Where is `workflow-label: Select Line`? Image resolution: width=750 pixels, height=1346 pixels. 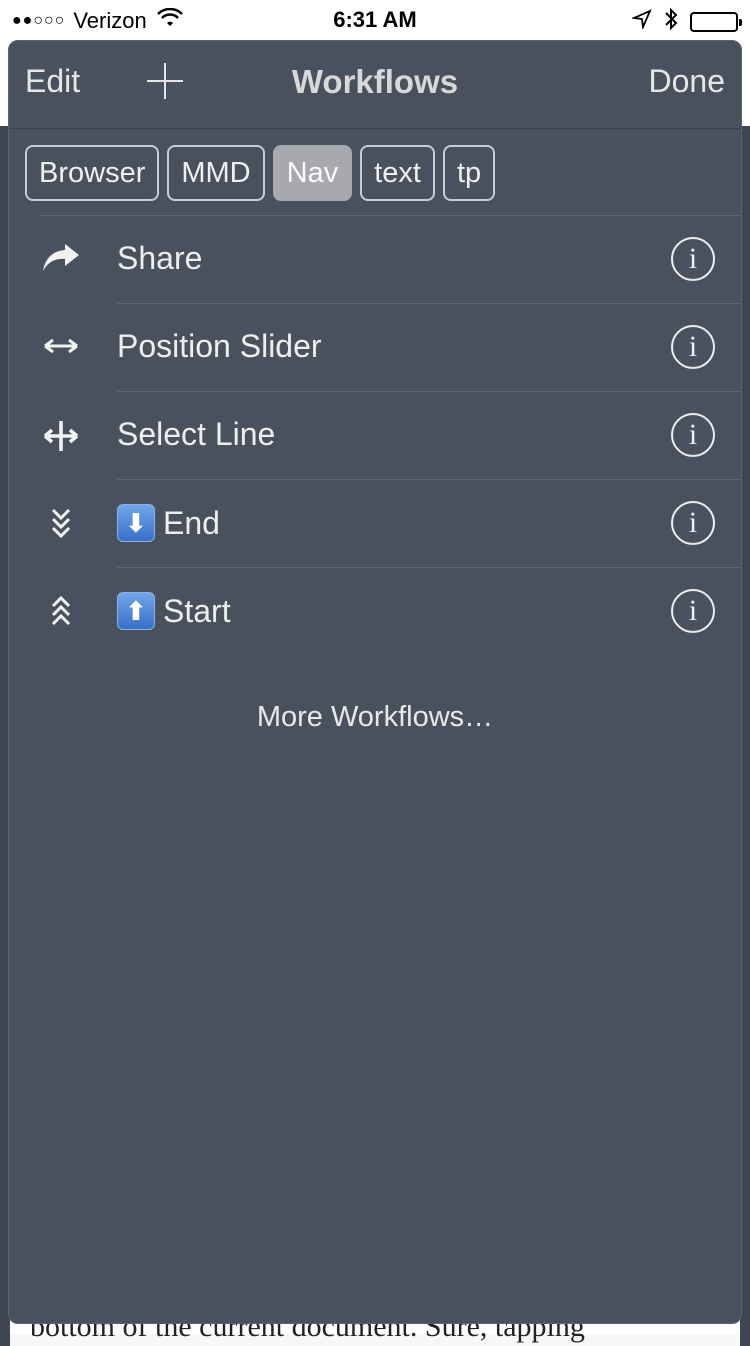 workflow-label: Select Line is located at coordinates (196, 434).